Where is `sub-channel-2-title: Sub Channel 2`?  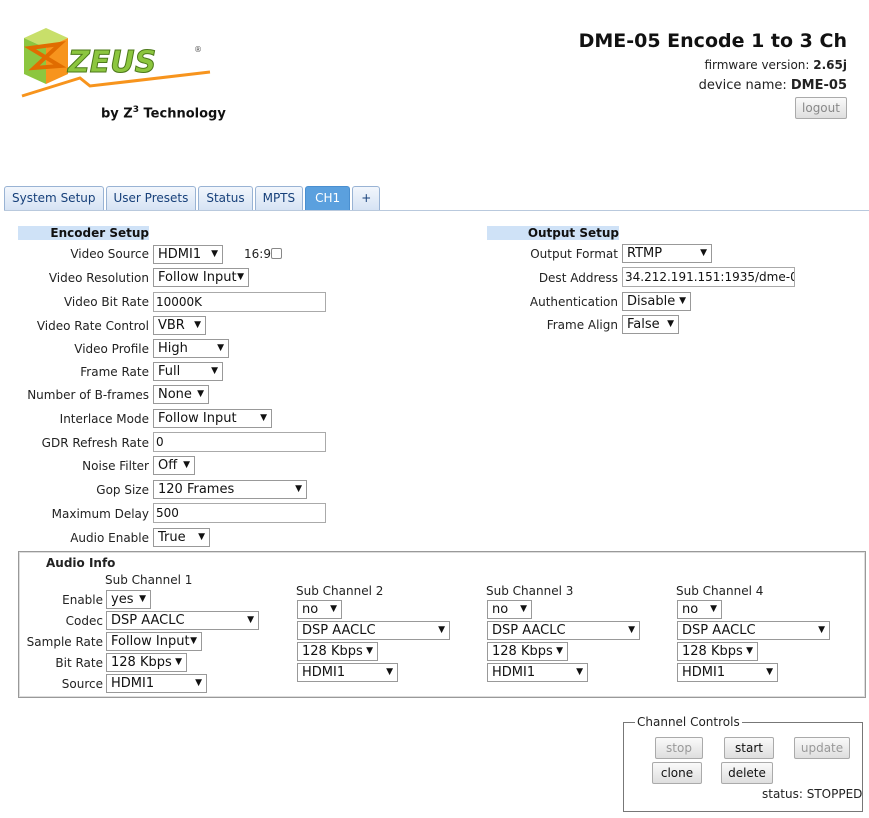 sub-channel-2-title: Sub Channel 2 is located at coordinates (340, 591).